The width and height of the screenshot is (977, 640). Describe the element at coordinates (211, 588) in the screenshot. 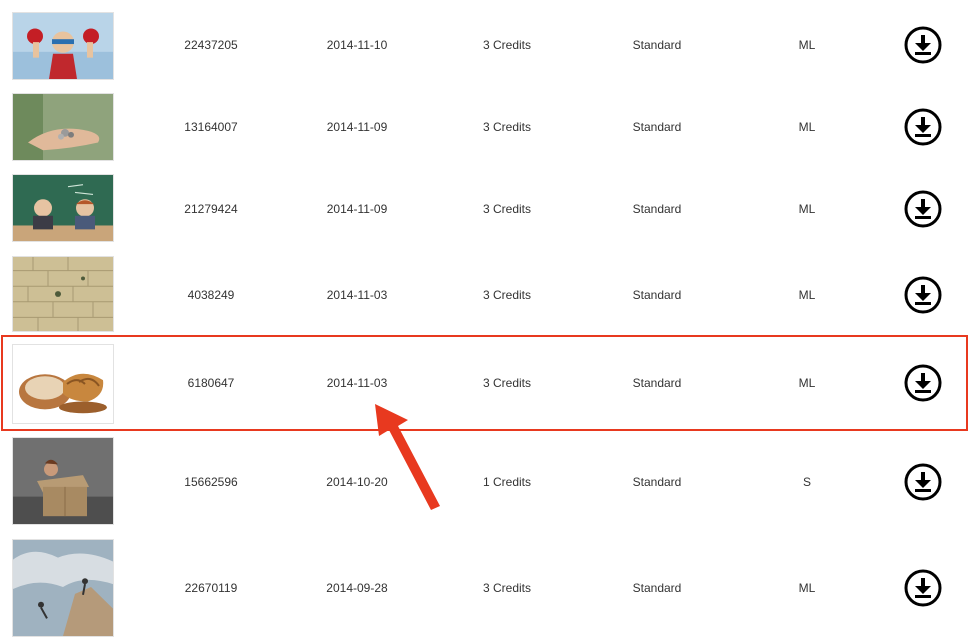

I see `image-id: 22670119` at that location.